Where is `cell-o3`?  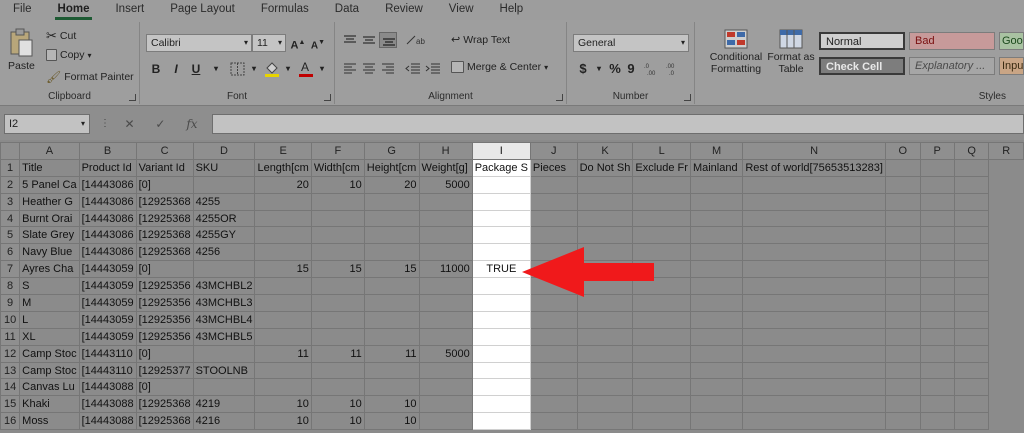
cell-o3 is located at coordinates (902, 201).